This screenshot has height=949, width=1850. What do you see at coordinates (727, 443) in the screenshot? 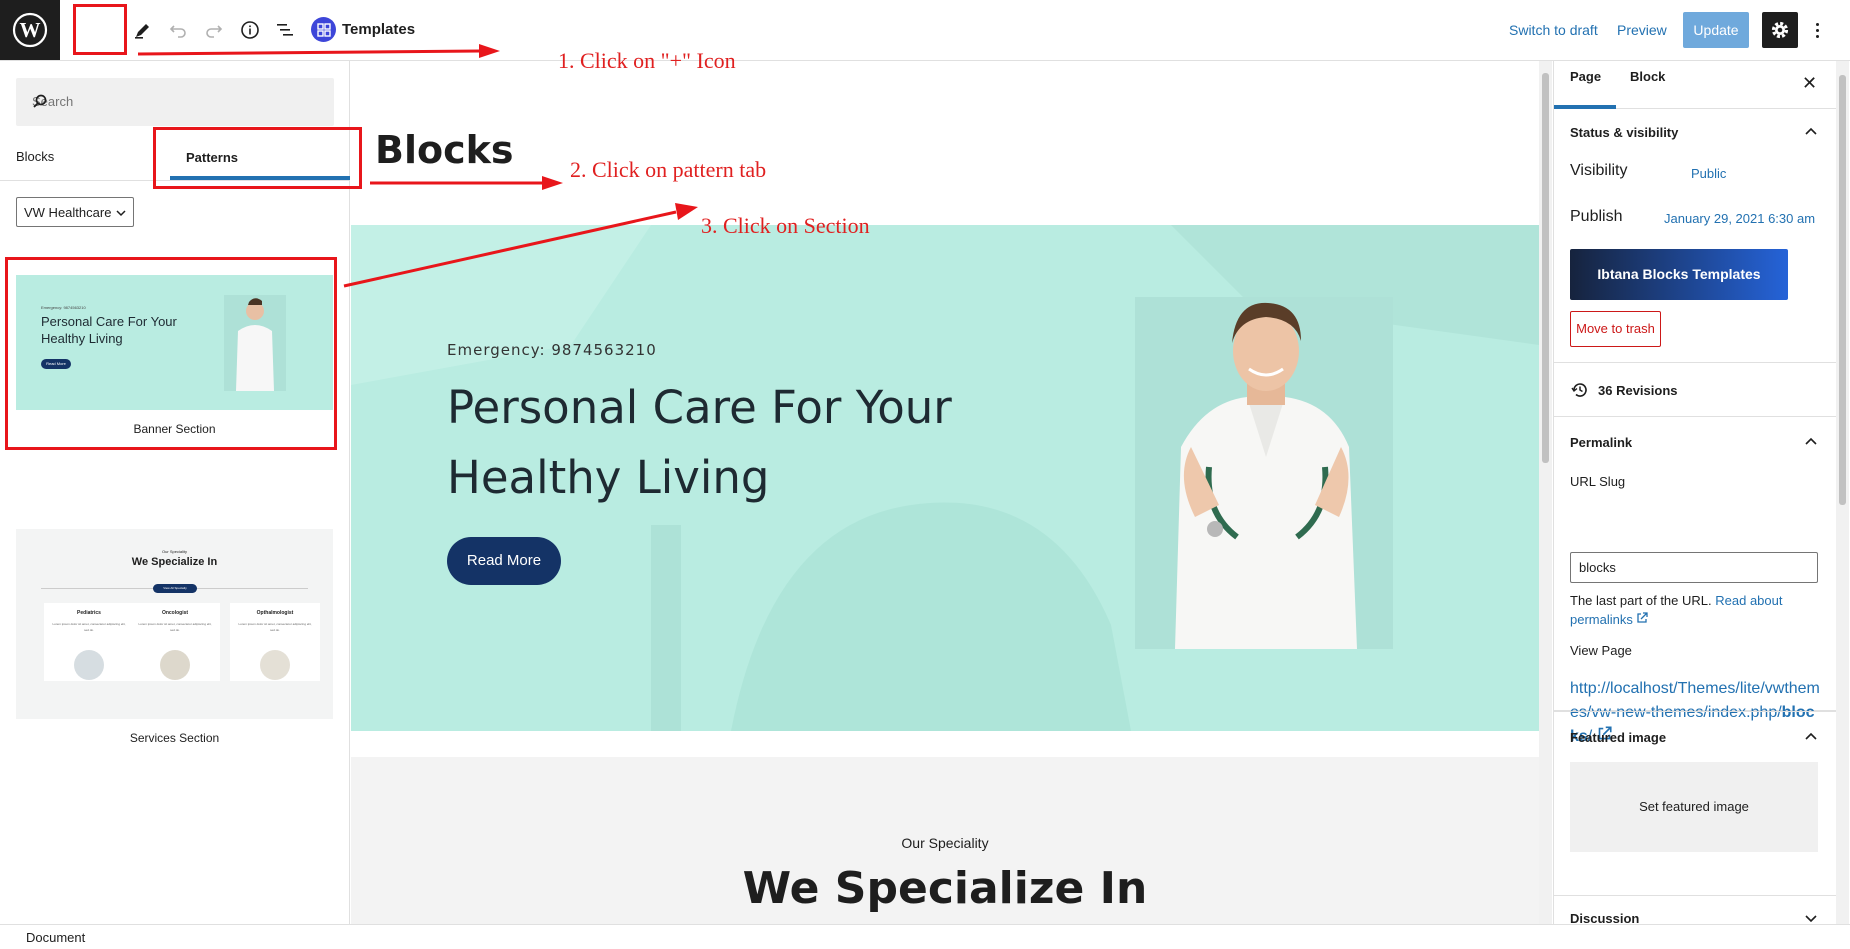
I see `banner-heading: Personal Care For Your Healthy Living` at bounding box center [727, 443].